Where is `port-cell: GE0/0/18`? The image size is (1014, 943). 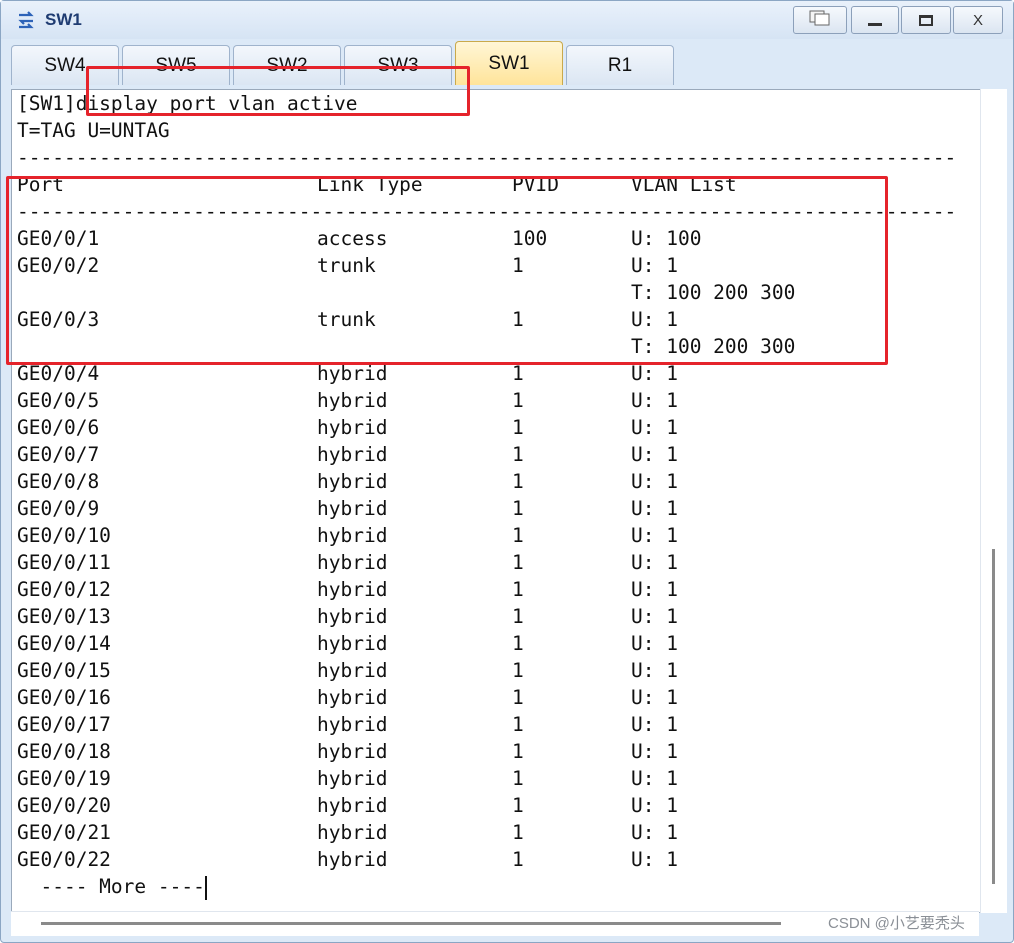
port-cell: GE0/0/18 is located at coordinates (64, 751).